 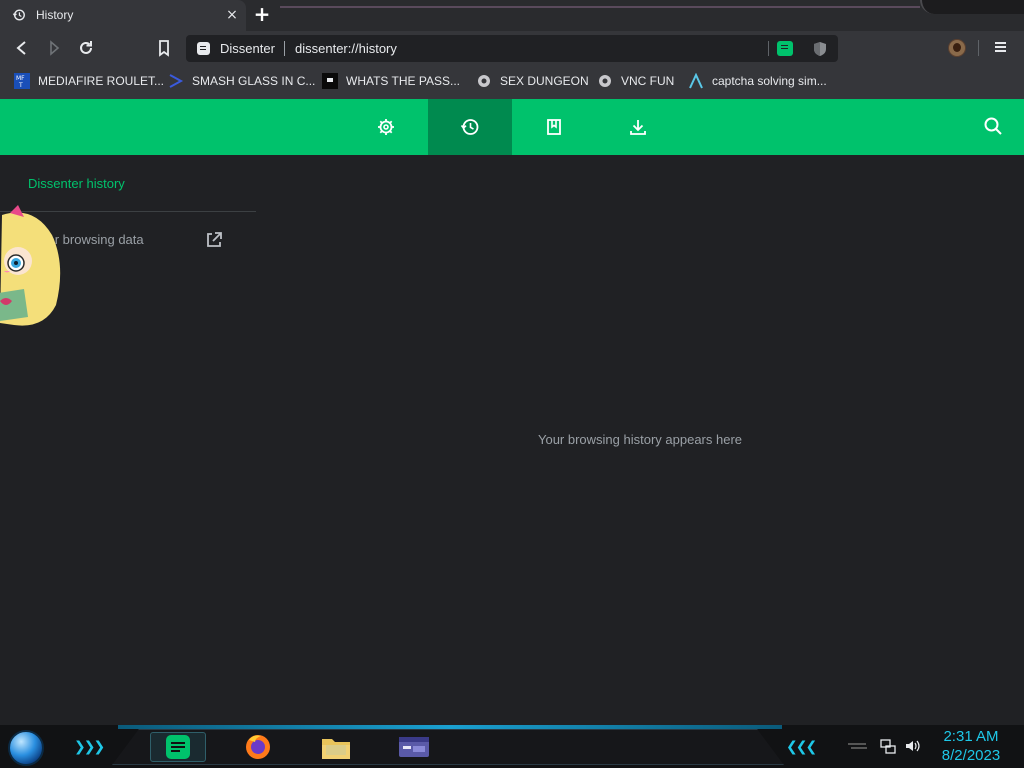 What do you see at coordinates (978, 48) in the screenshot?
I see `toolbar-separator` at bounding box center [978, 48].